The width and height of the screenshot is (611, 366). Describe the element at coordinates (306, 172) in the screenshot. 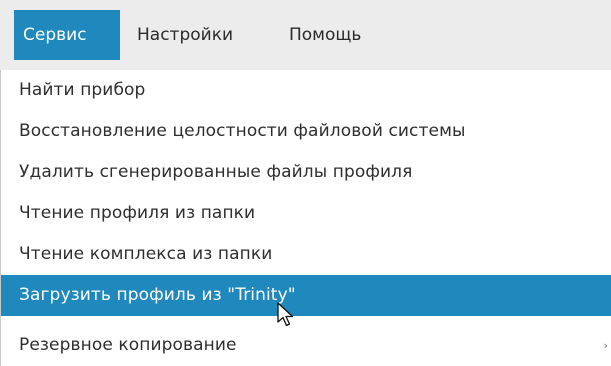

I see `menu-item-delete-generated-profile-files: Удалить сгенерированные файлы профиля` at that location.